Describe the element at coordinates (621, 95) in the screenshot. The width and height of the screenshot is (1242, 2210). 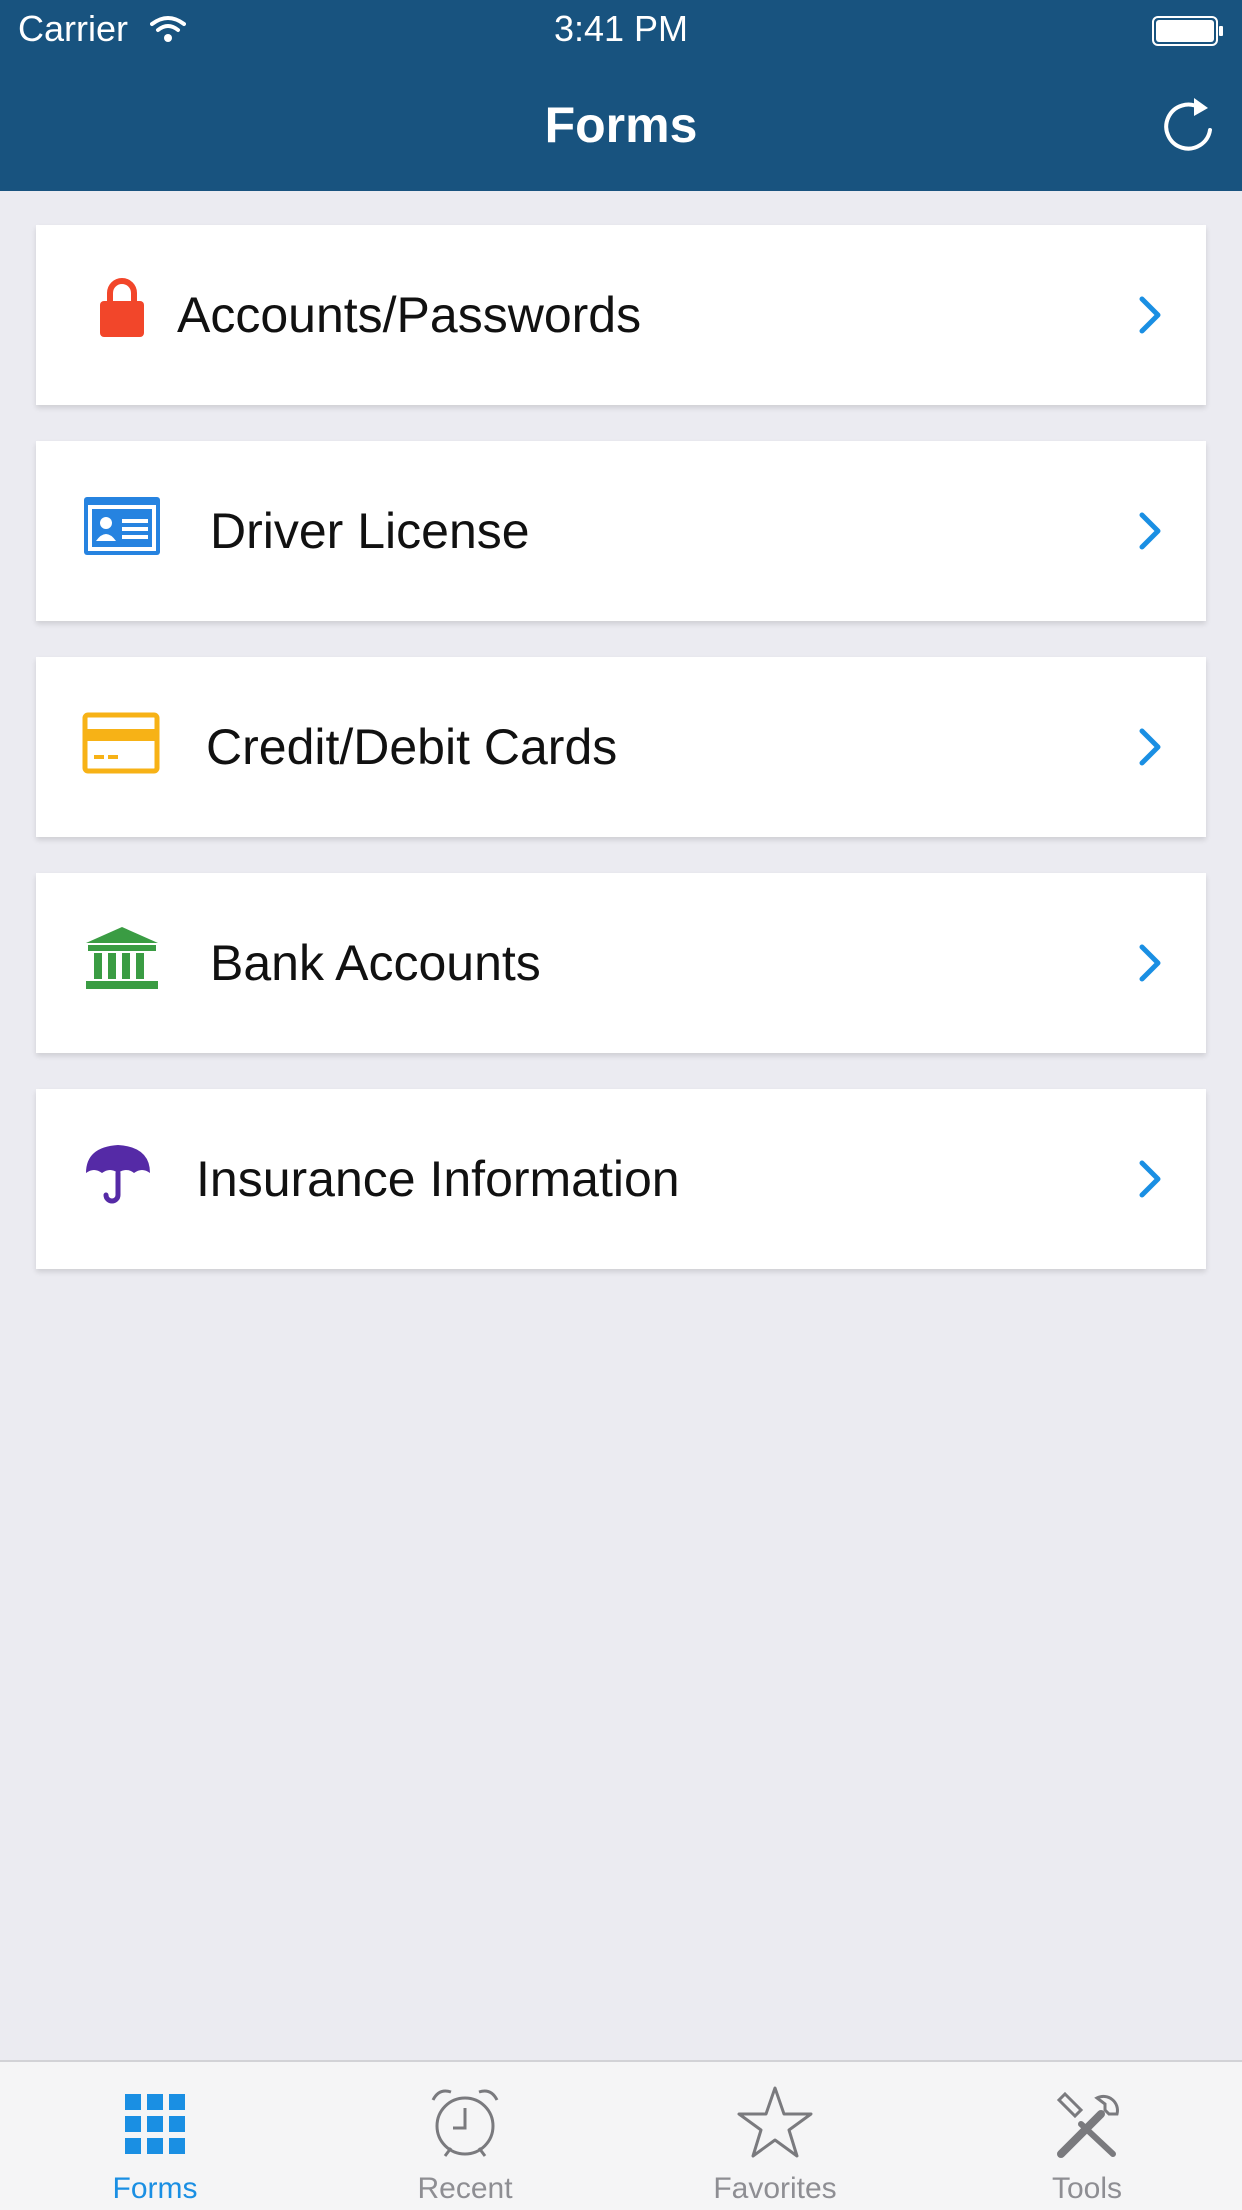
I see `navigation-bar: Carrier 3:41 PM Forms` at that location.